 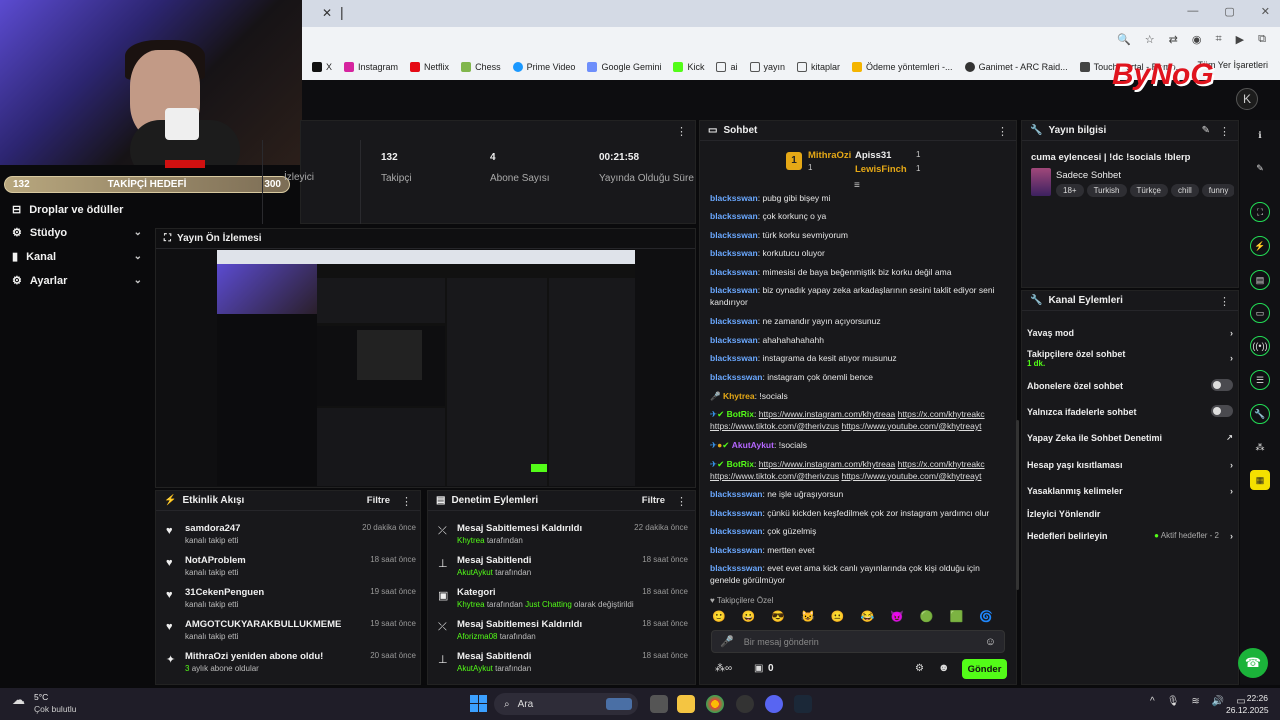 I want to click on emote-icon: 😎, so click(x=778, y=616).